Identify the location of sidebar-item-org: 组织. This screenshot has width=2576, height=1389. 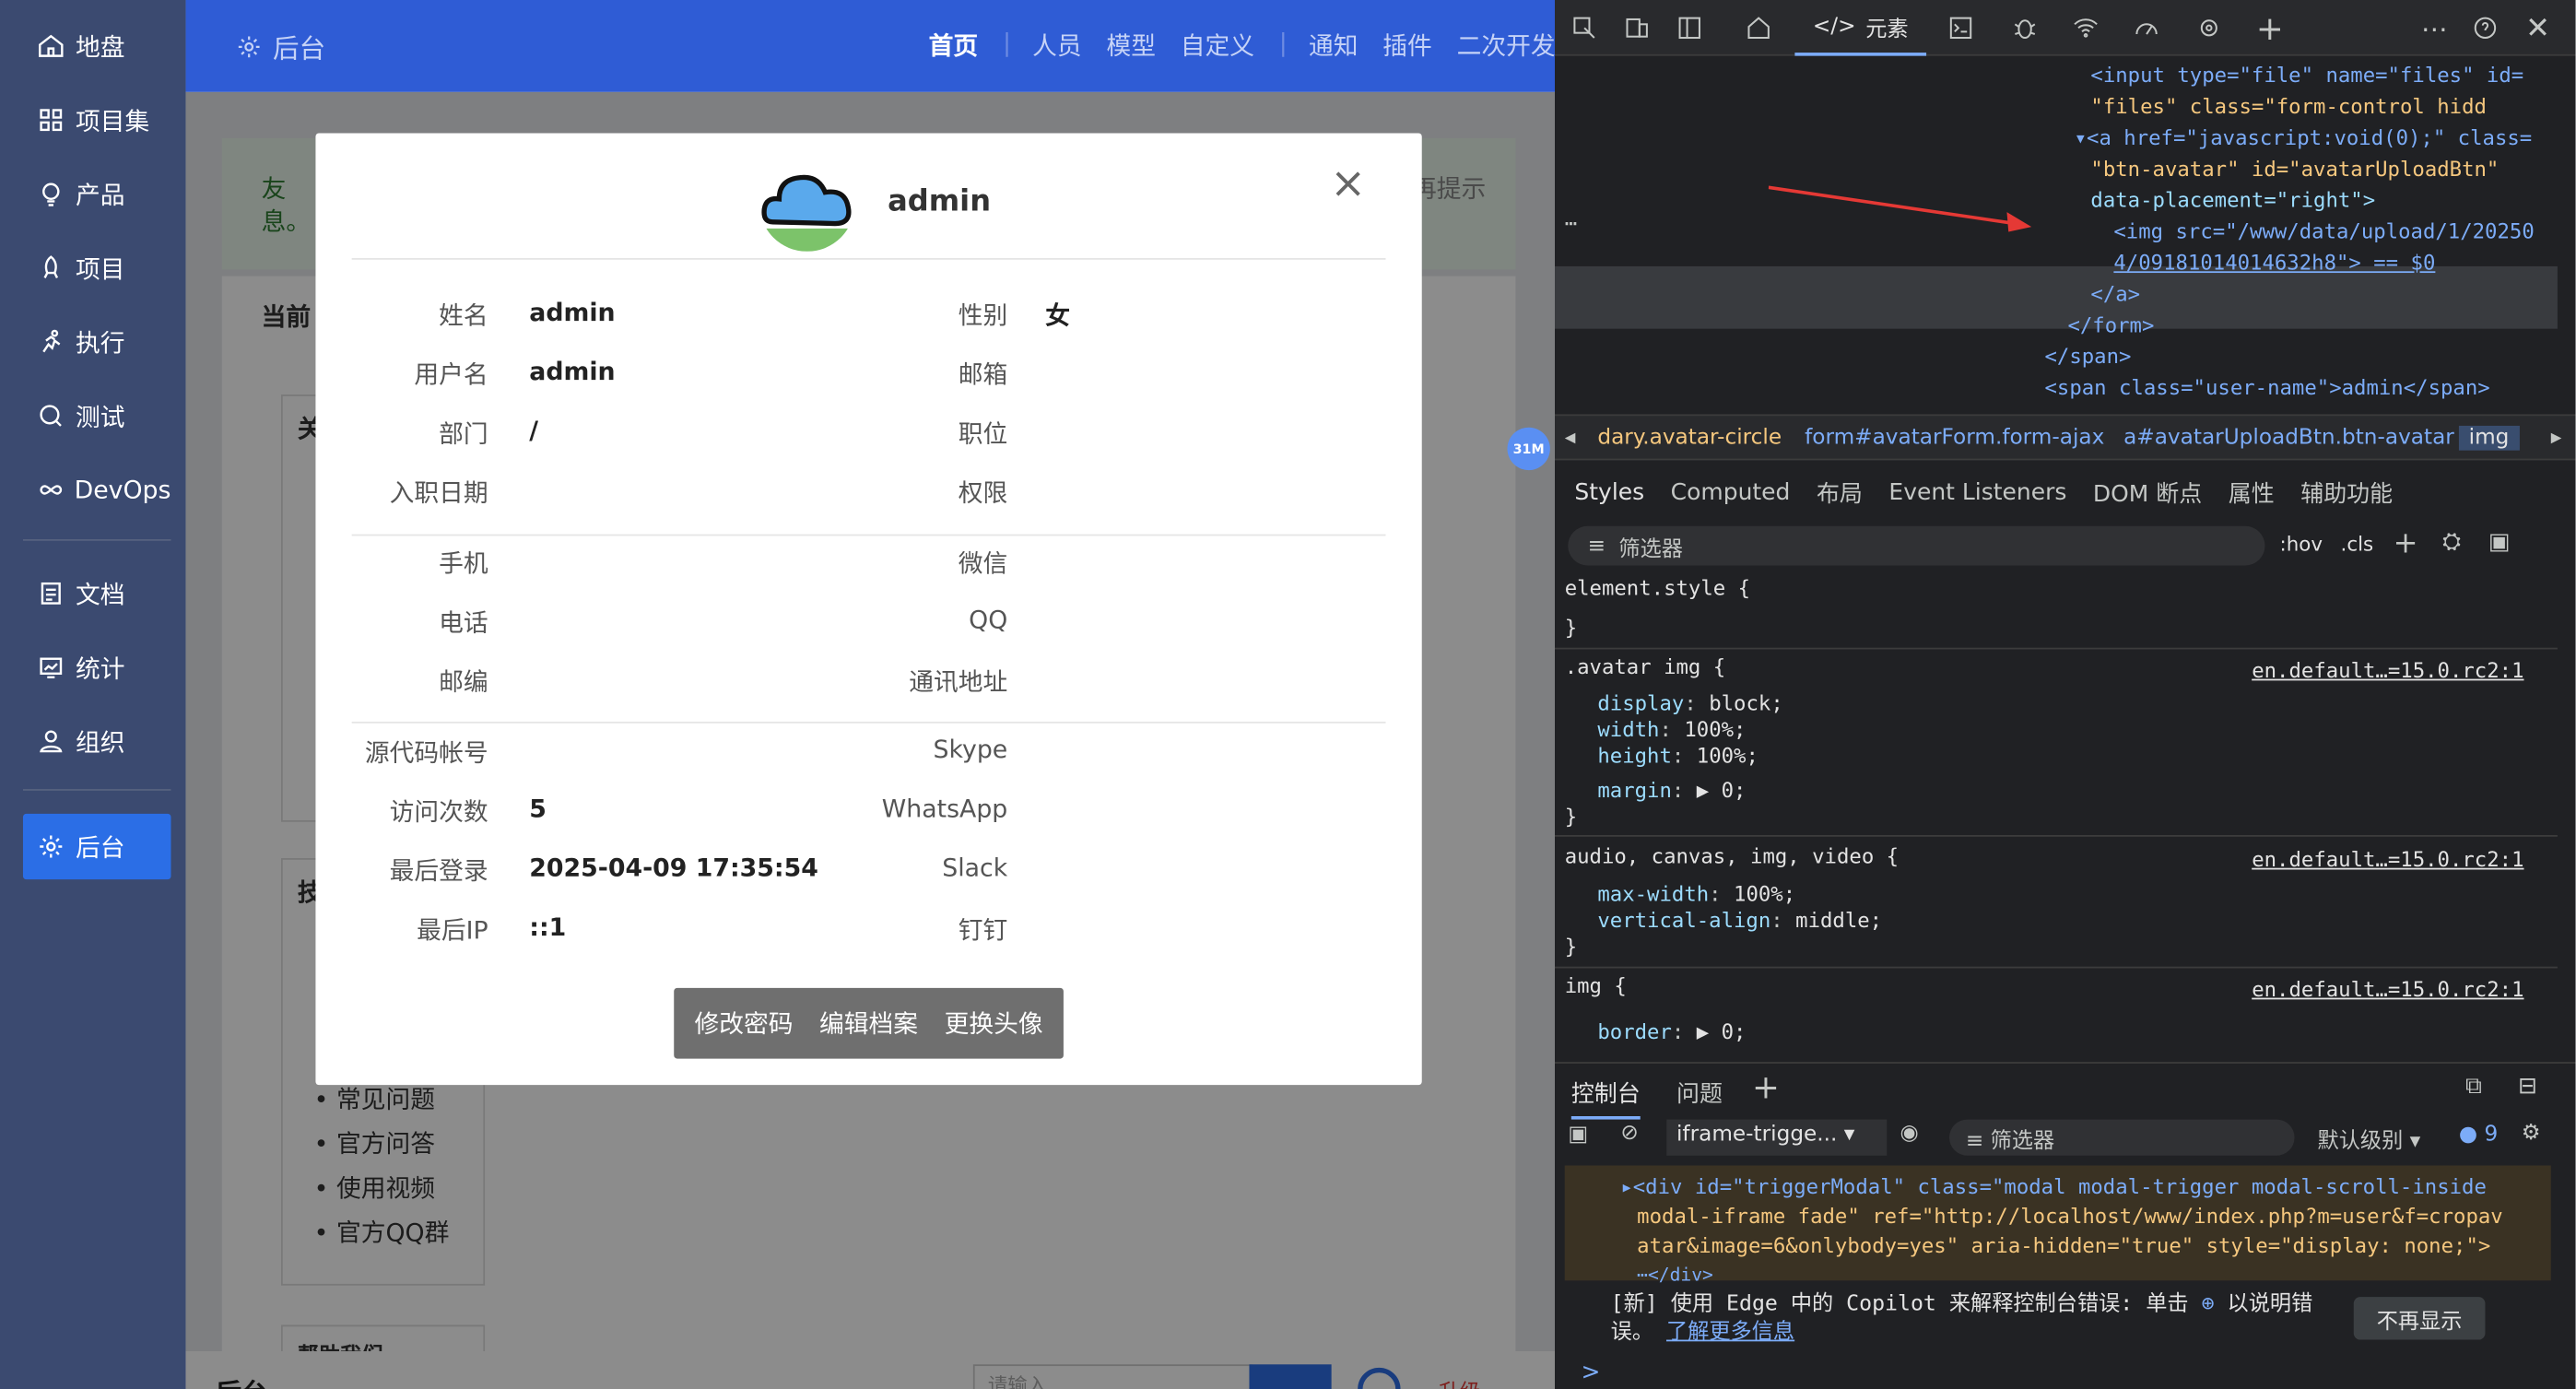
(97, 741).